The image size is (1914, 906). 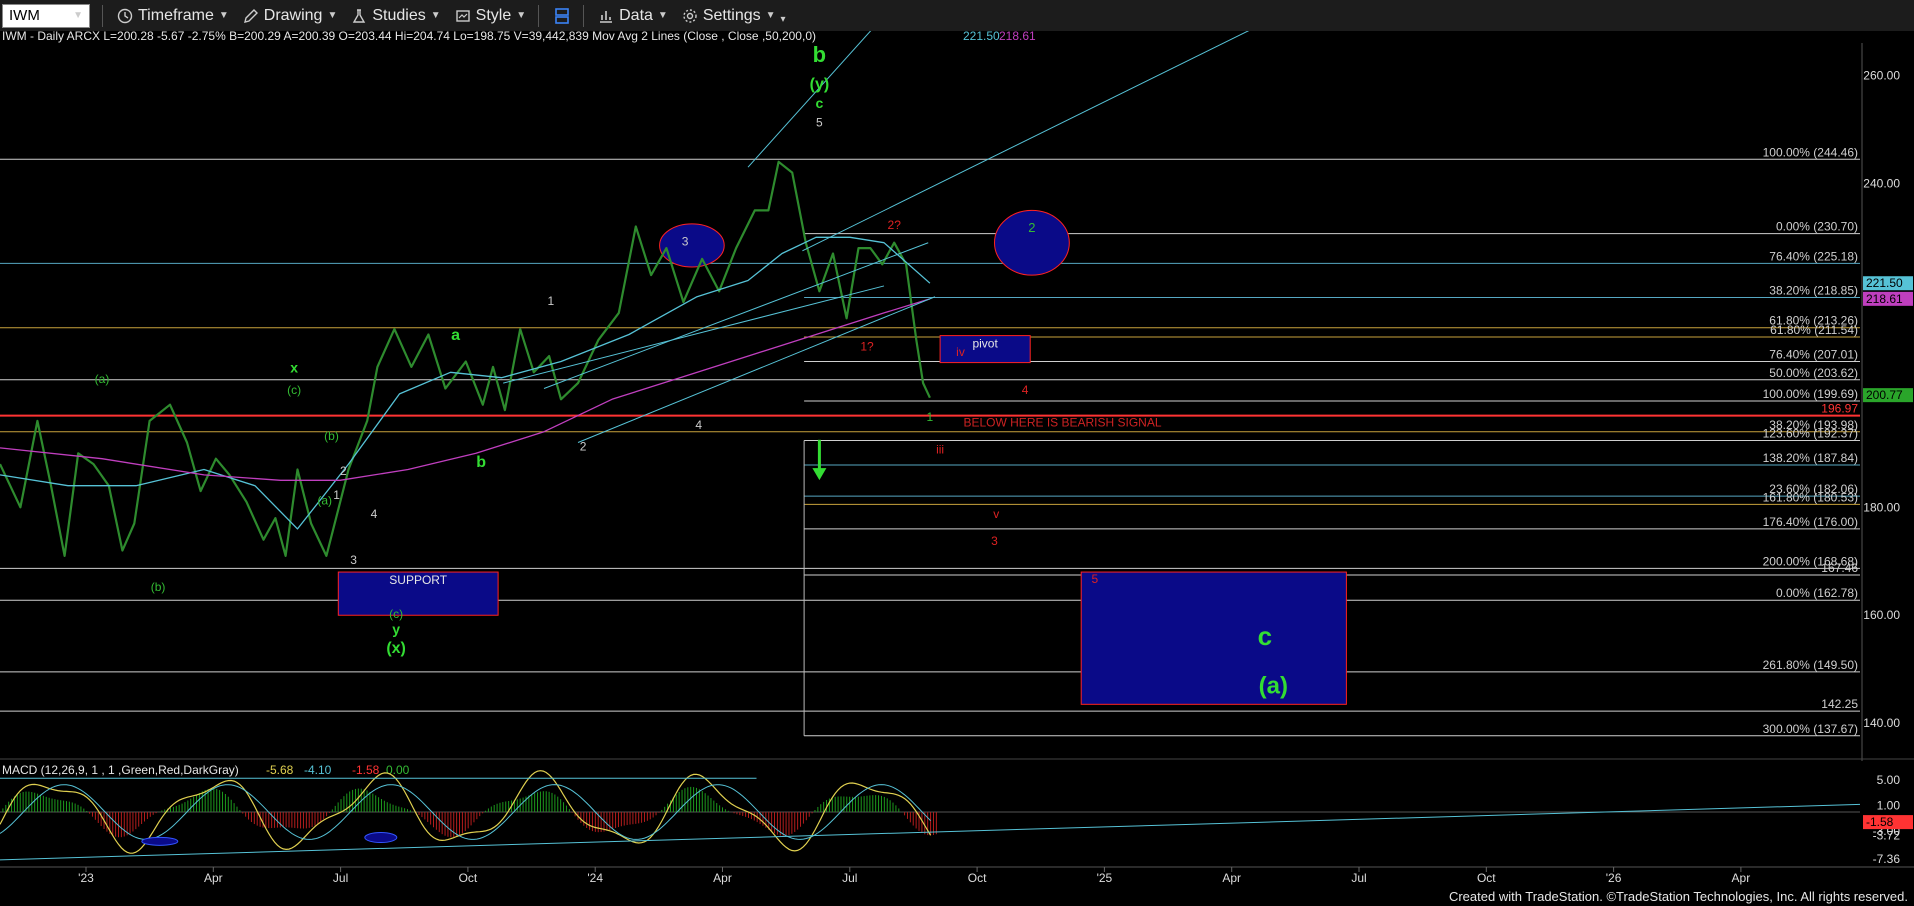 I want to click on macd-tick: 5.00, so click(x=1889, y=780).